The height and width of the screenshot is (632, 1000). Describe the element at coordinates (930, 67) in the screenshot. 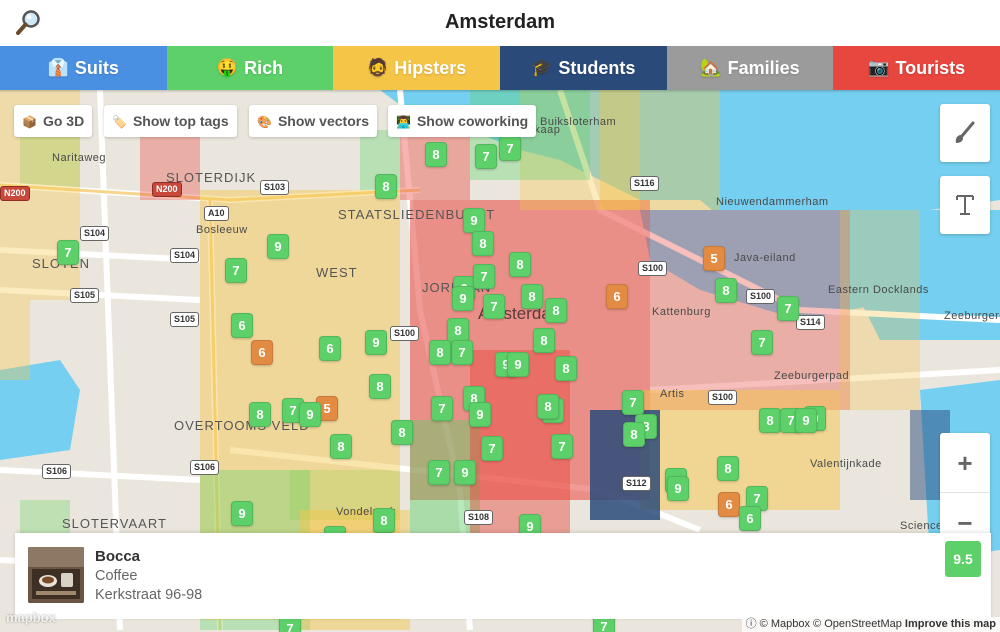

I see `tab-label: Tourists` at that location.